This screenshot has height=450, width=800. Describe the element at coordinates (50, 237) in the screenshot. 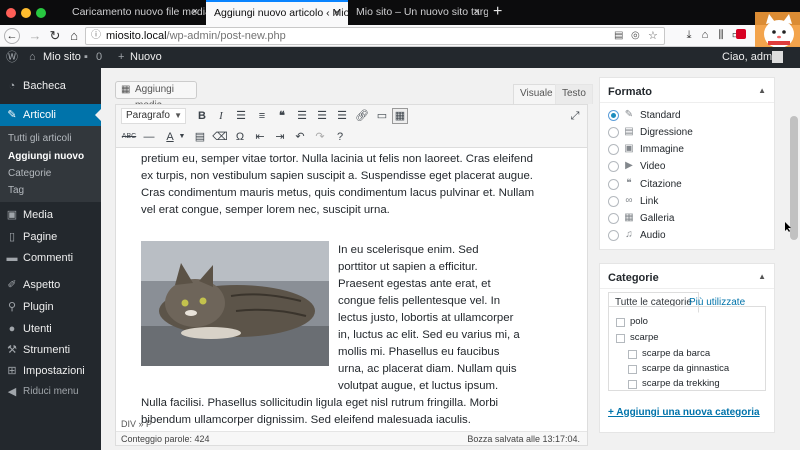

I see `sidebar-item-pagine: ▯ Pagine` at that location.